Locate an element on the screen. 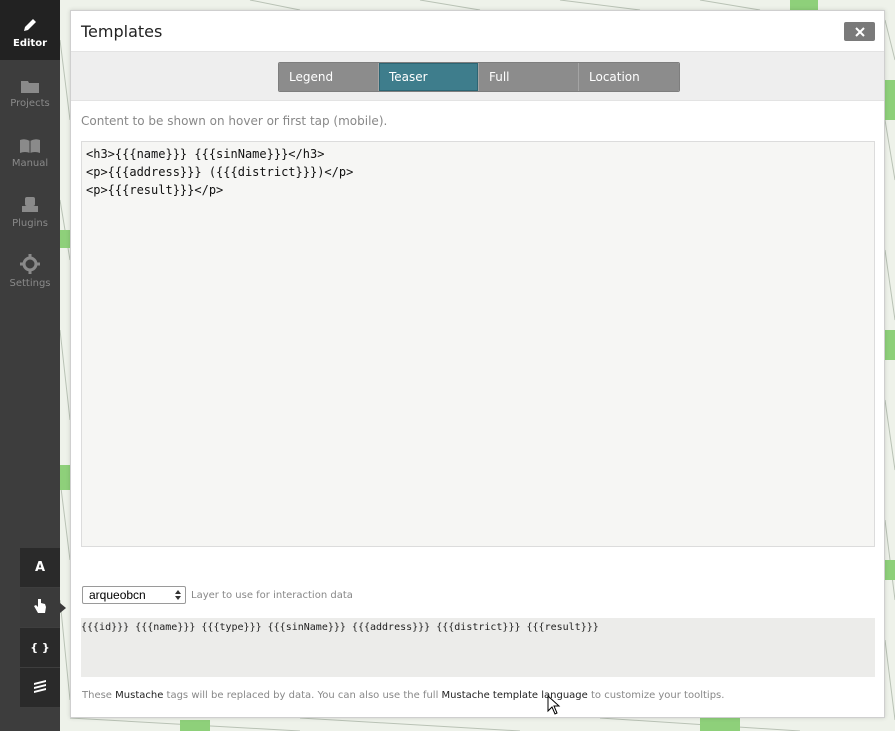  mustache-language-link: Mustache template language is located at coordinates (515, 695).